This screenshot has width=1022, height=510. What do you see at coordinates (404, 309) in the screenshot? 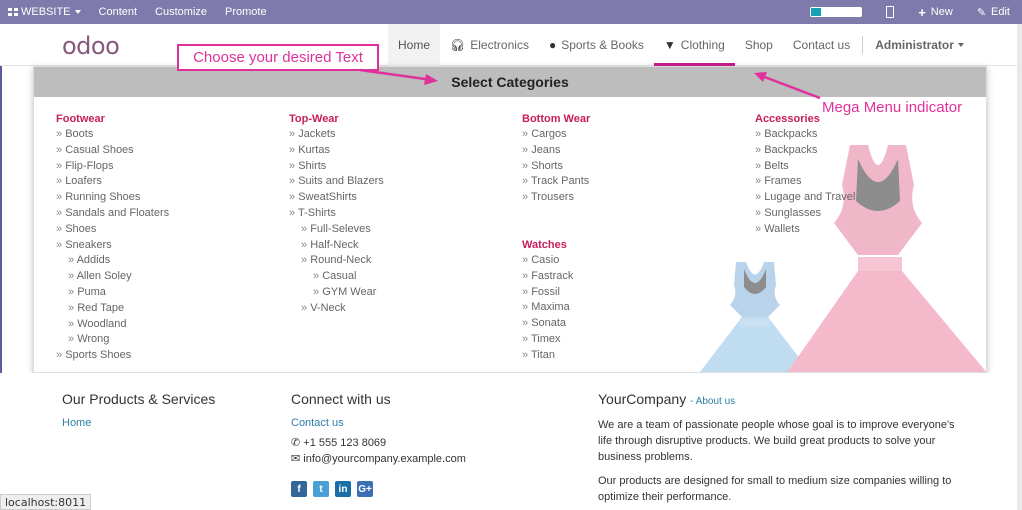
I see `submenu-item: V-Neck` at bounding box center [404, 309].